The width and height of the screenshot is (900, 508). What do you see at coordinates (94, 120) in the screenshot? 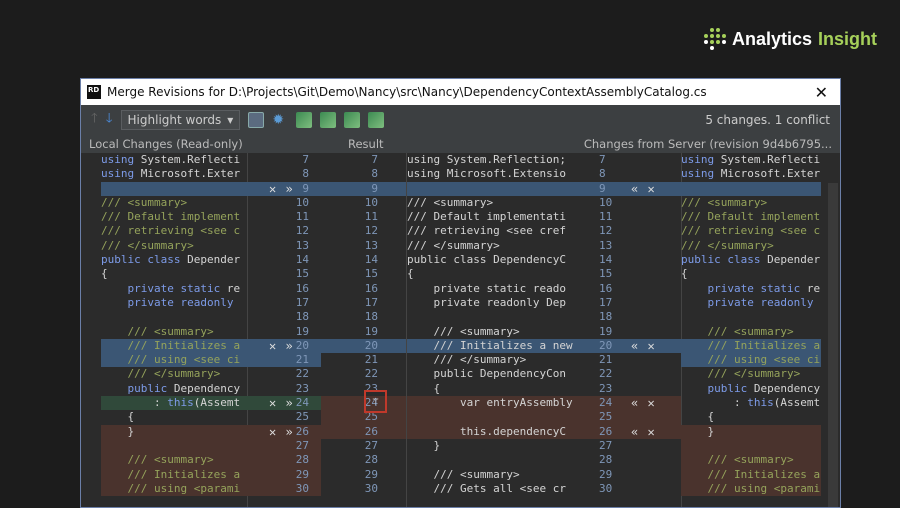
I see `previous-change-arrow-up-icon: 🡑` at bounding box center [94, 120].